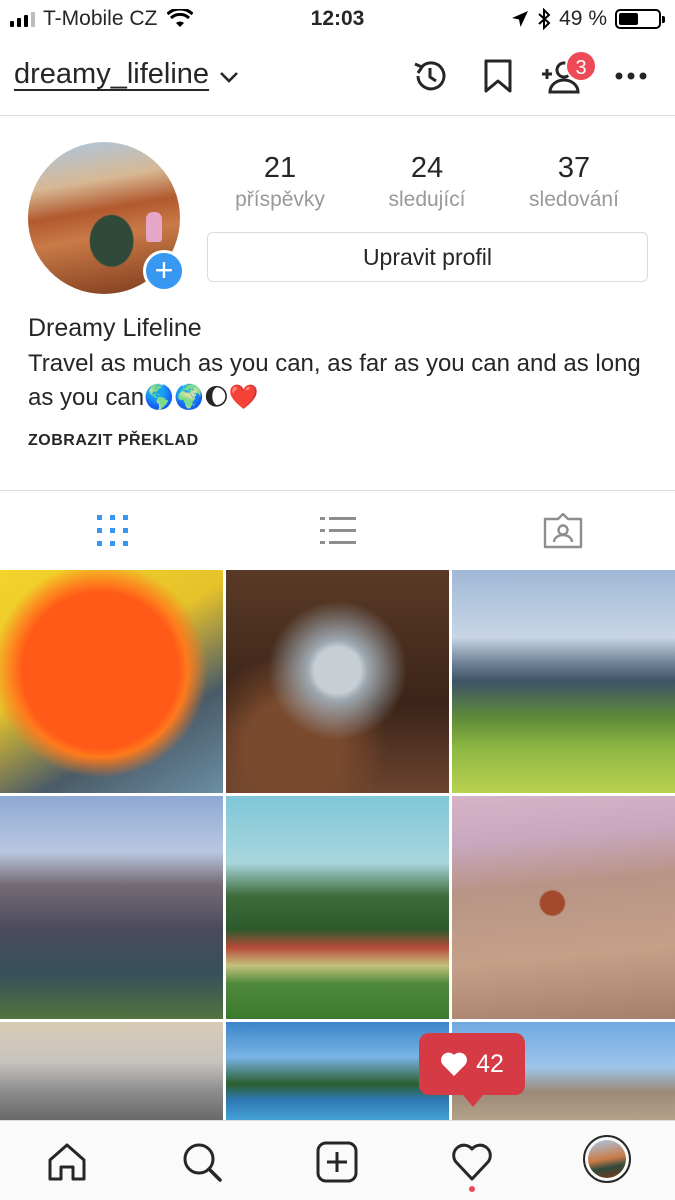  Describe the element at coordinates (472, 1162) in the screenshot. I see `activity-heart-icon` at that location.